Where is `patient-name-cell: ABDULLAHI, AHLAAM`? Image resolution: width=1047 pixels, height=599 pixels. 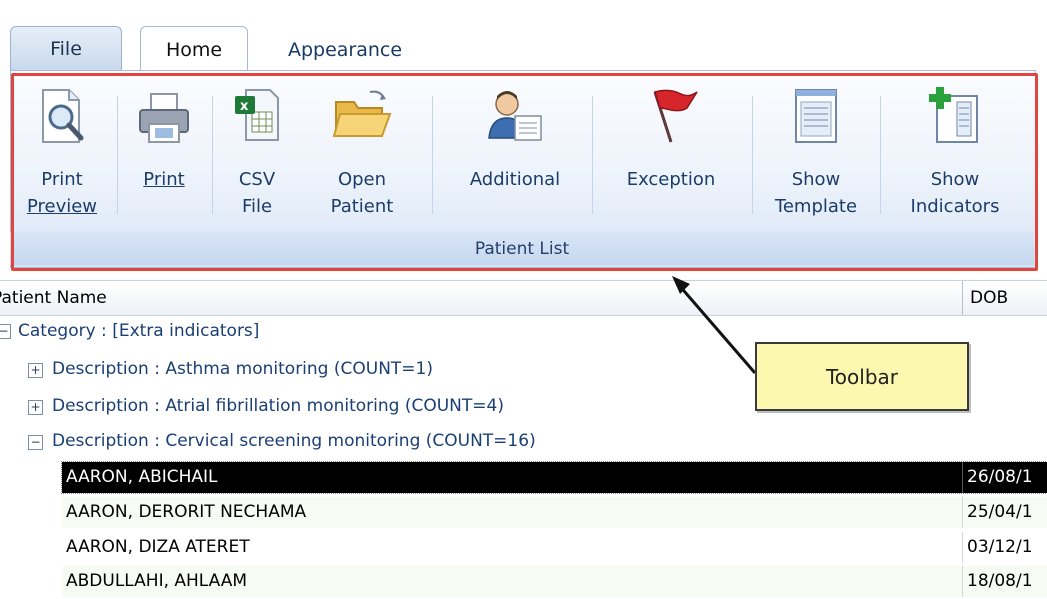 patient-name-cell: ABDULLAHI, AHLAAM is located at coordinates (157, 581).